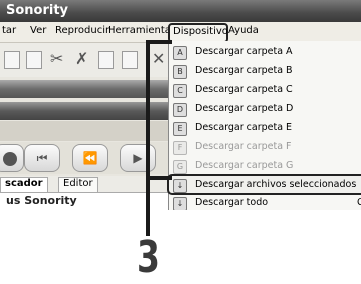 Image resolution: width=361 pixels, height=284 pixels. I want to click on menu-item-descargar-carpeta-b: B Descargar carpeta B, so click(265, 71).